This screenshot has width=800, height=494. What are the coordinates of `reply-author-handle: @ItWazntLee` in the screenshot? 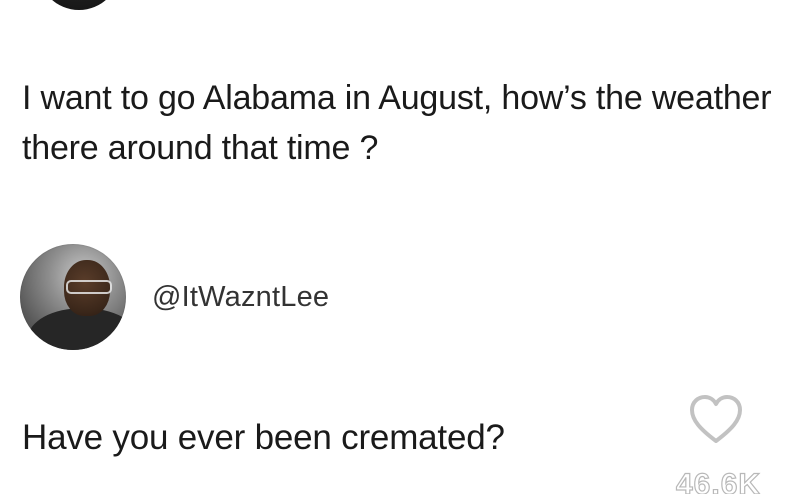 It's located at (240, 297).